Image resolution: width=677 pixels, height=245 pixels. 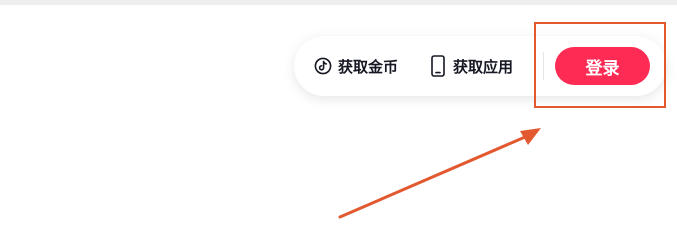 I want to click on get-coins-label: 获取金币, so click(x=368, y=66).